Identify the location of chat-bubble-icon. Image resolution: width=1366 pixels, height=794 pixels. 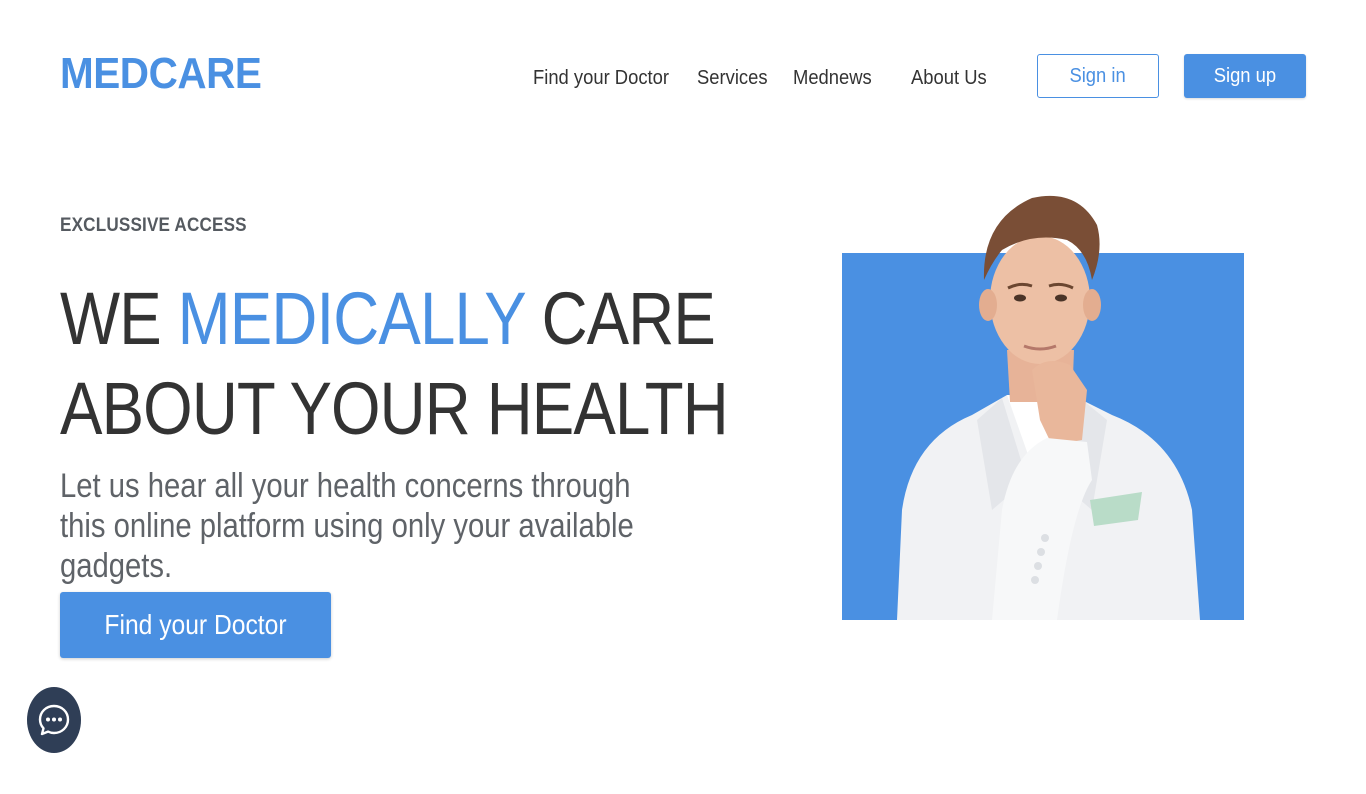
(54, 720).